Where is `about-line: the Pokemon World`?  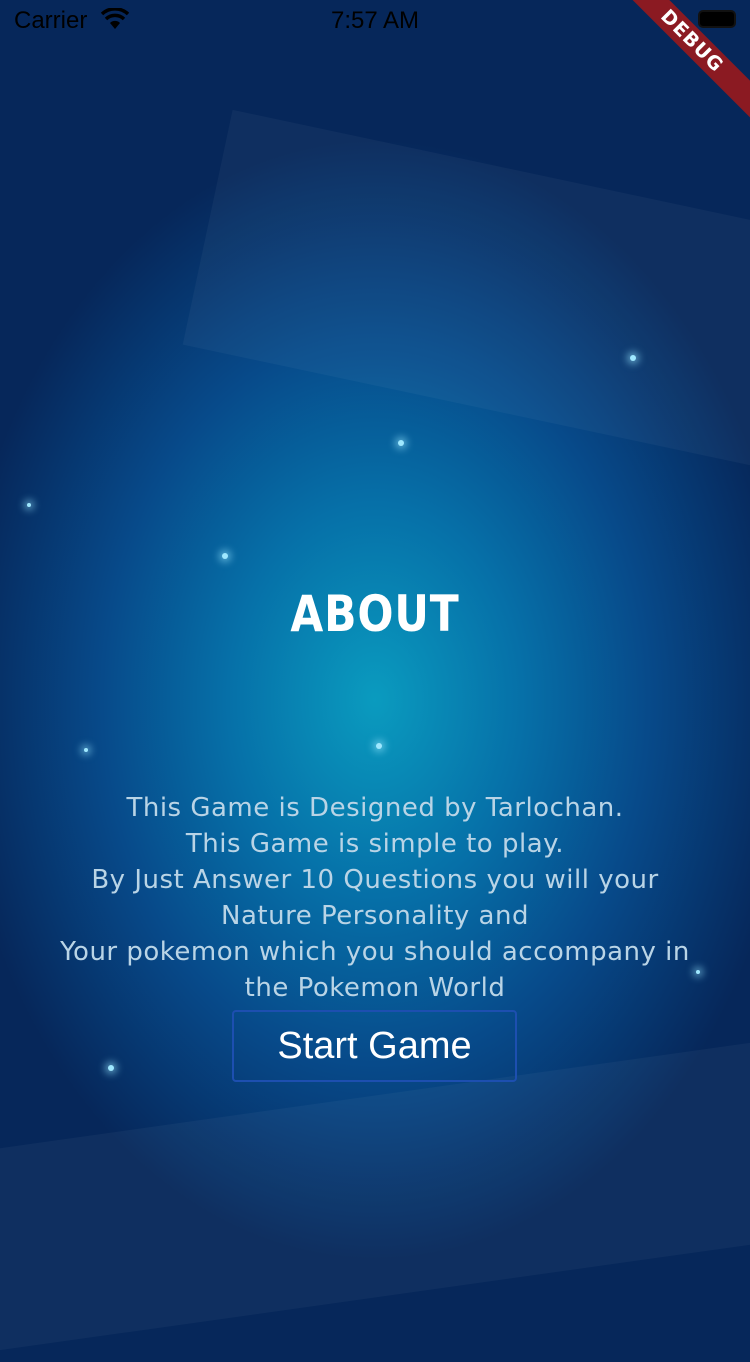
about-line: the Pokemon World is located at coordinates (375, 988).